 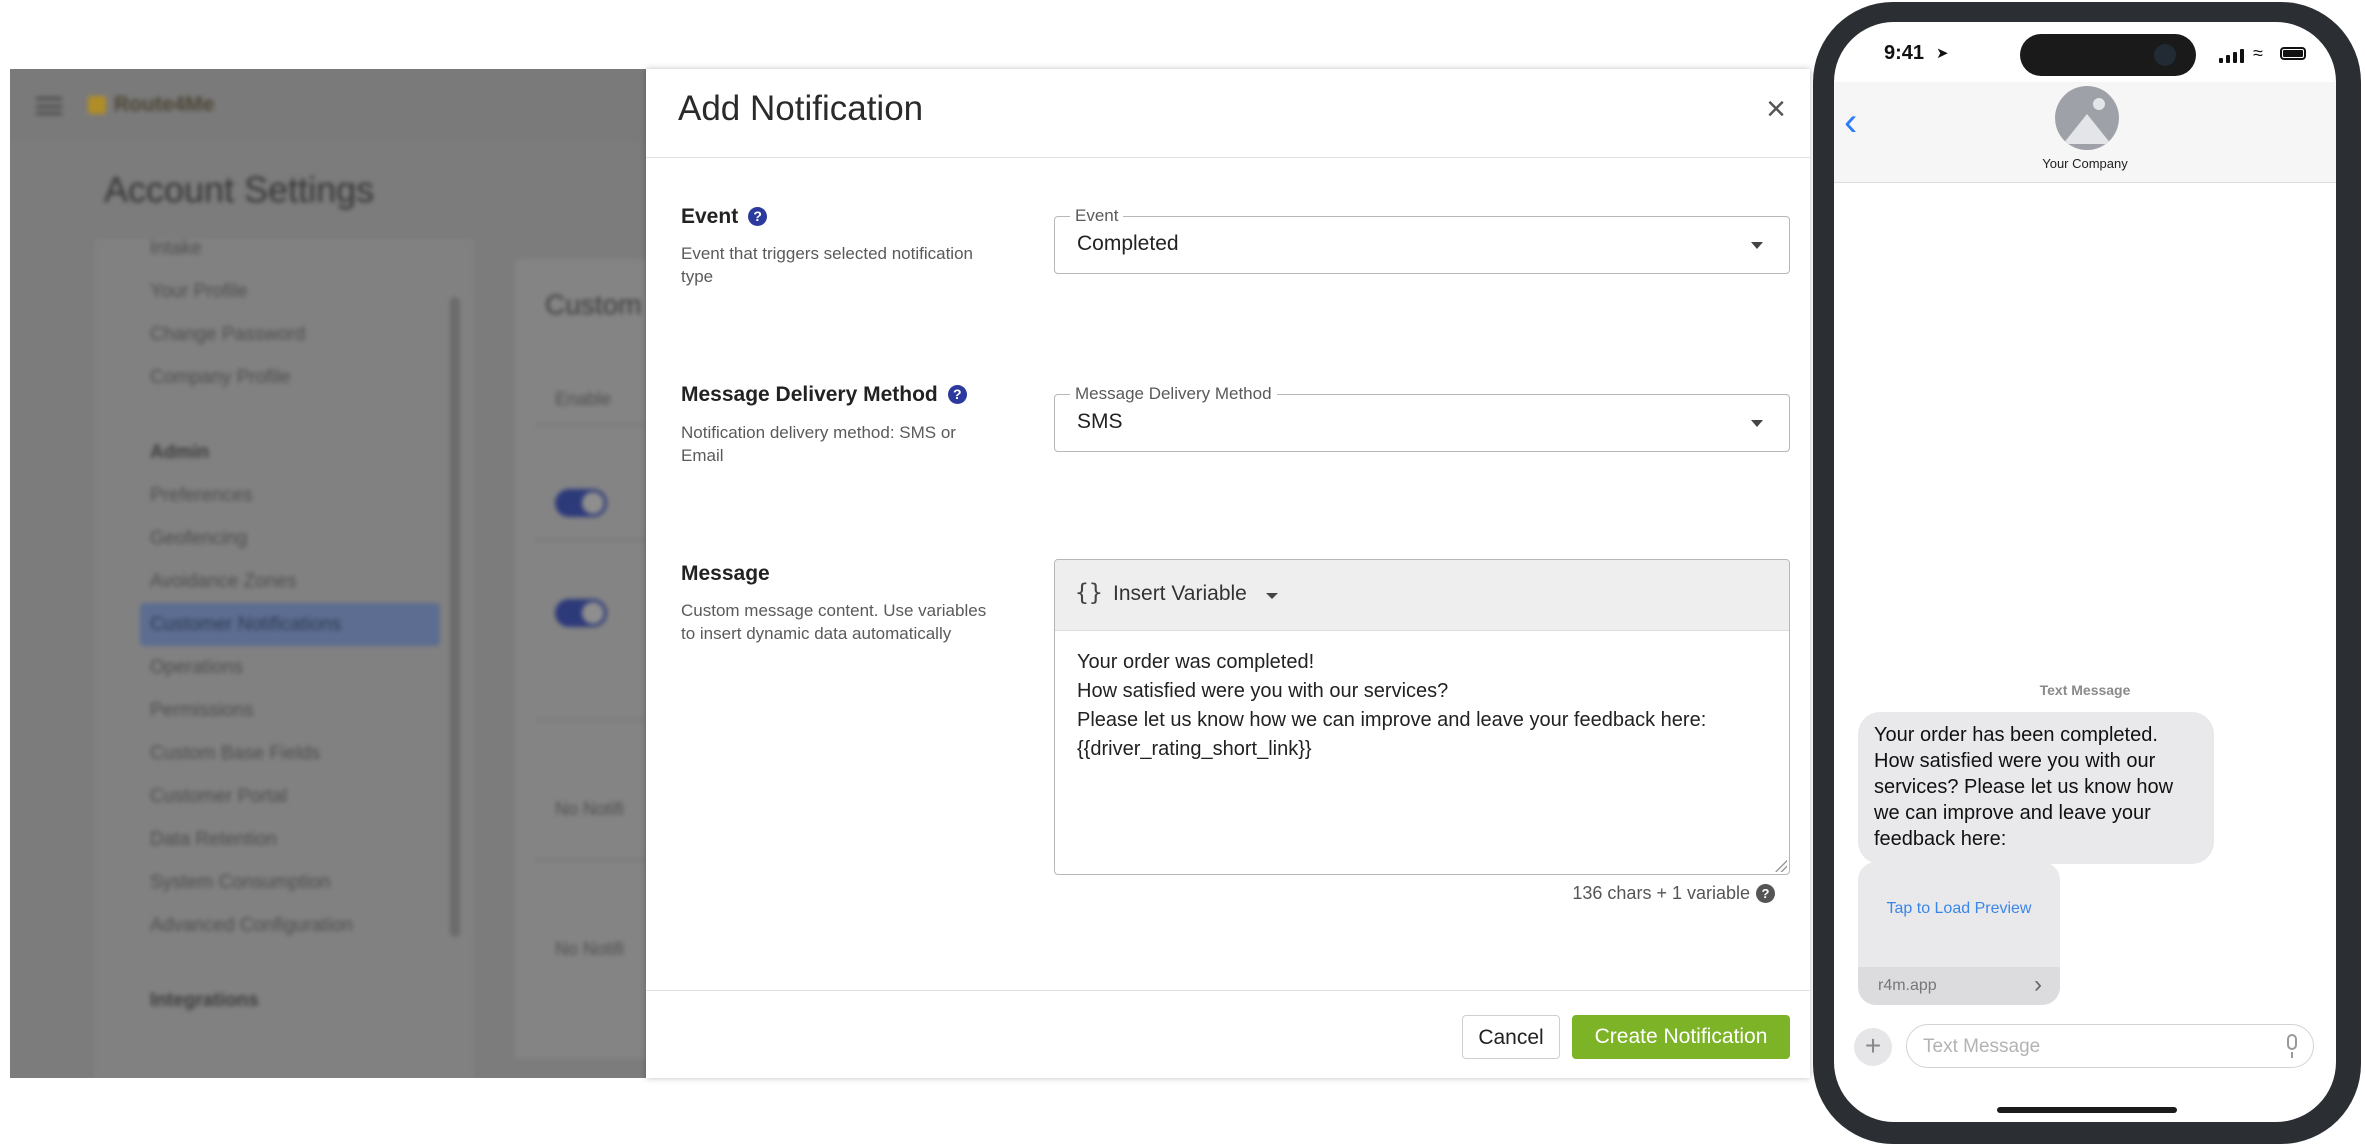 I want to click on sidebar-scrollbar, so click(x=455, y=617).